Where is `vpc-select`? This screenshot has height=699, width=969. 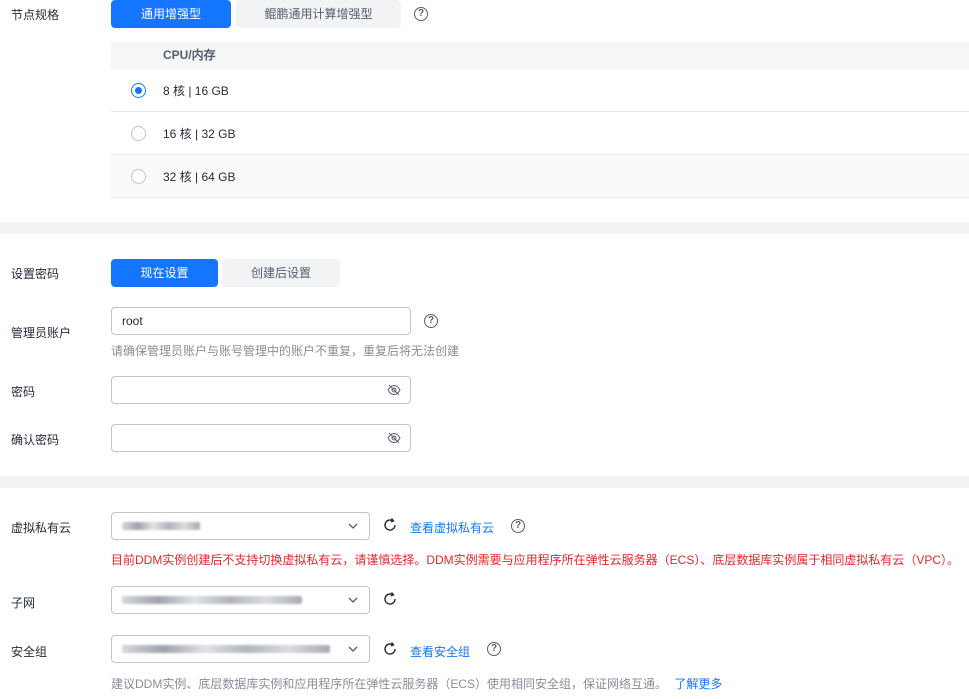 vpc-select is located at coordinates (240, 526).